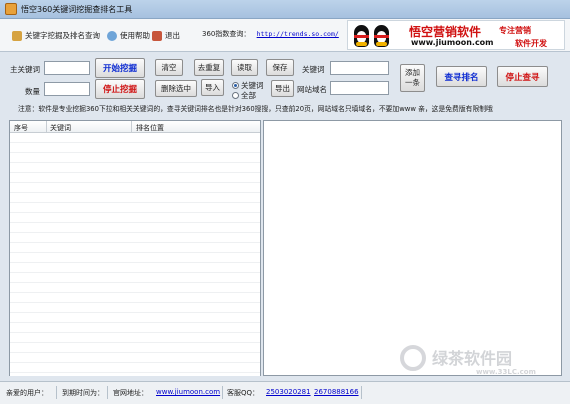 The height and width of the screenshot is (404, 570). I want to click on banner-url: www.jiumoon.com, so click(452, 42).